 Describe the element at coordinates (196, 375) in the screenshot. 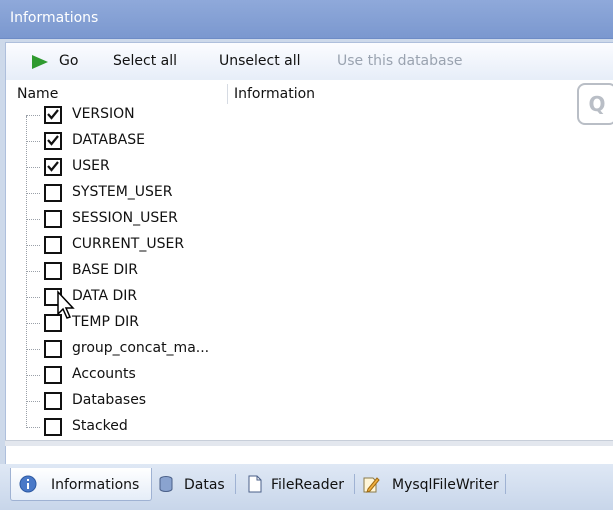

I see `tree-item: Accounts` at that location.